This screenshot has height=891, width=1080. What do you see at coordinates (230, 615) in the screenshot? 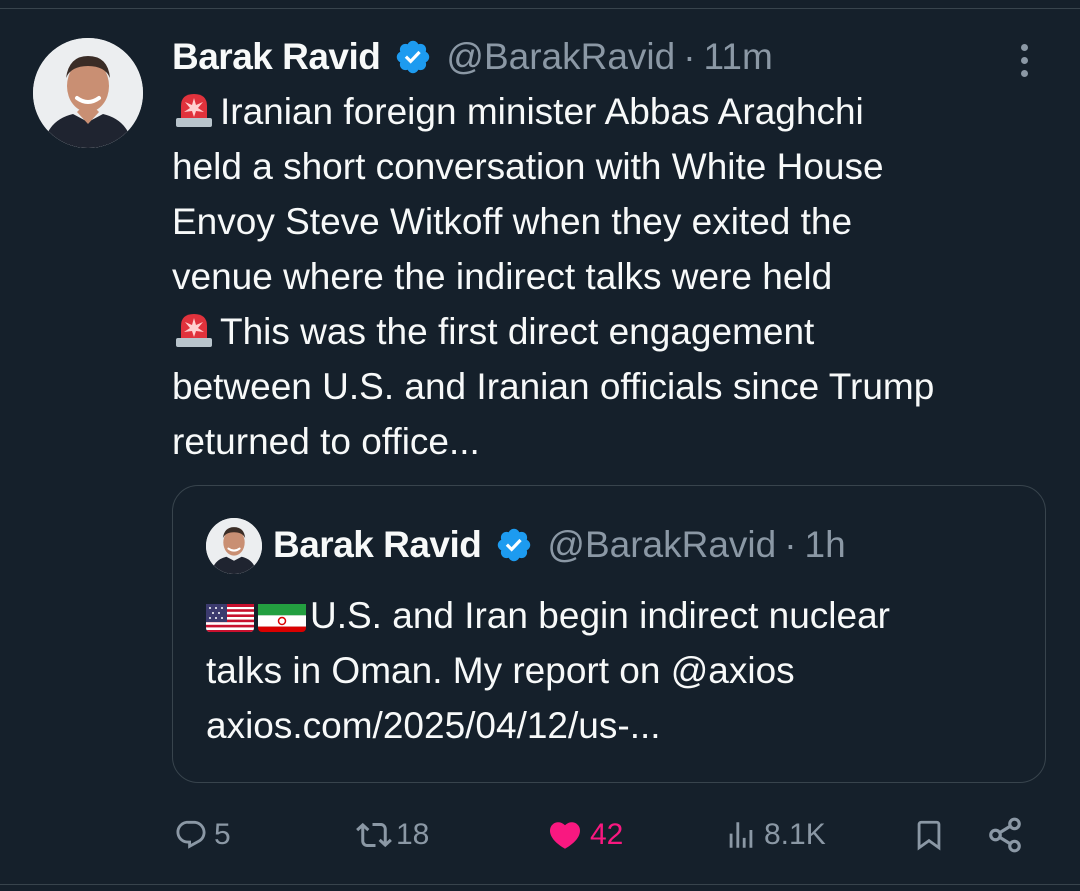
I see `us-flag-icon` at bounding box center [230, 615].